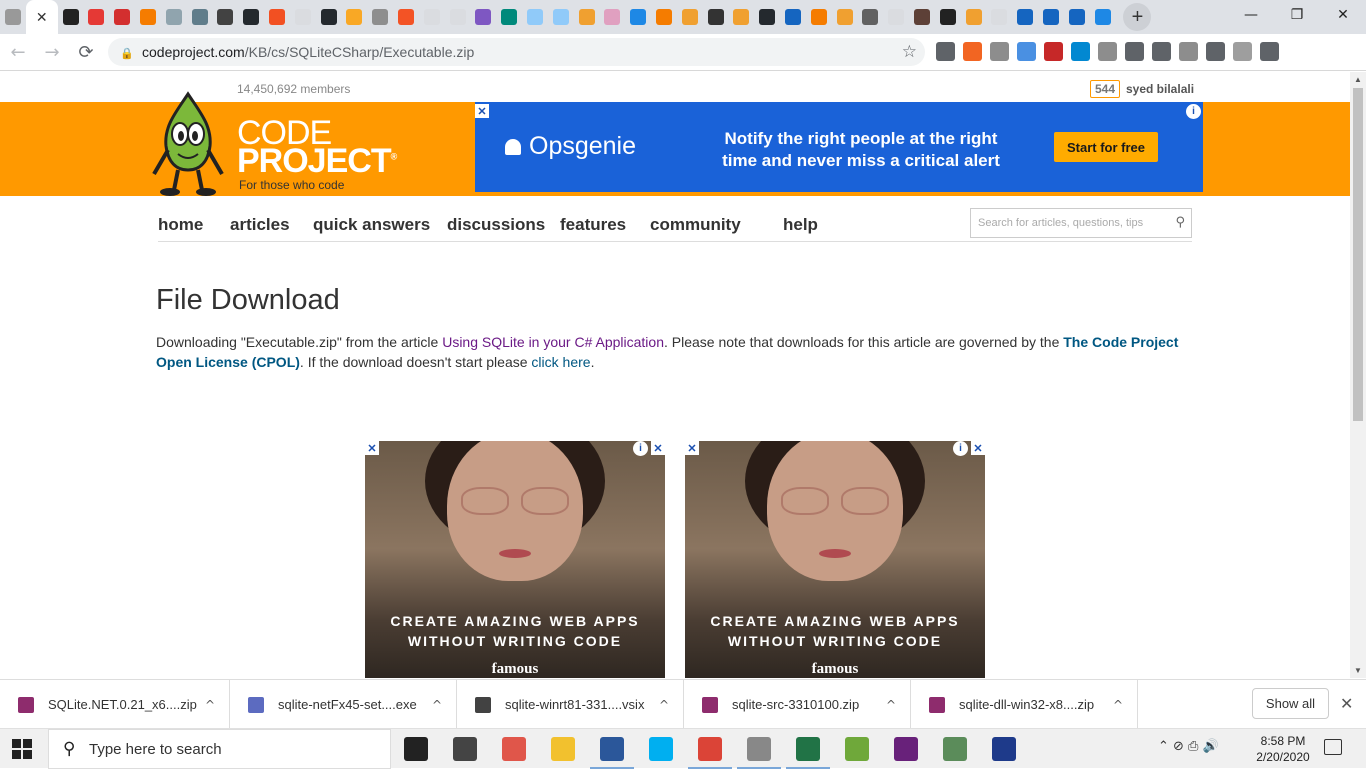 The width and height of the screenshot is (1366, 769). I want to click on download-item: sqlite-dll-win32-x8....zip ^, so click(1024, 704).